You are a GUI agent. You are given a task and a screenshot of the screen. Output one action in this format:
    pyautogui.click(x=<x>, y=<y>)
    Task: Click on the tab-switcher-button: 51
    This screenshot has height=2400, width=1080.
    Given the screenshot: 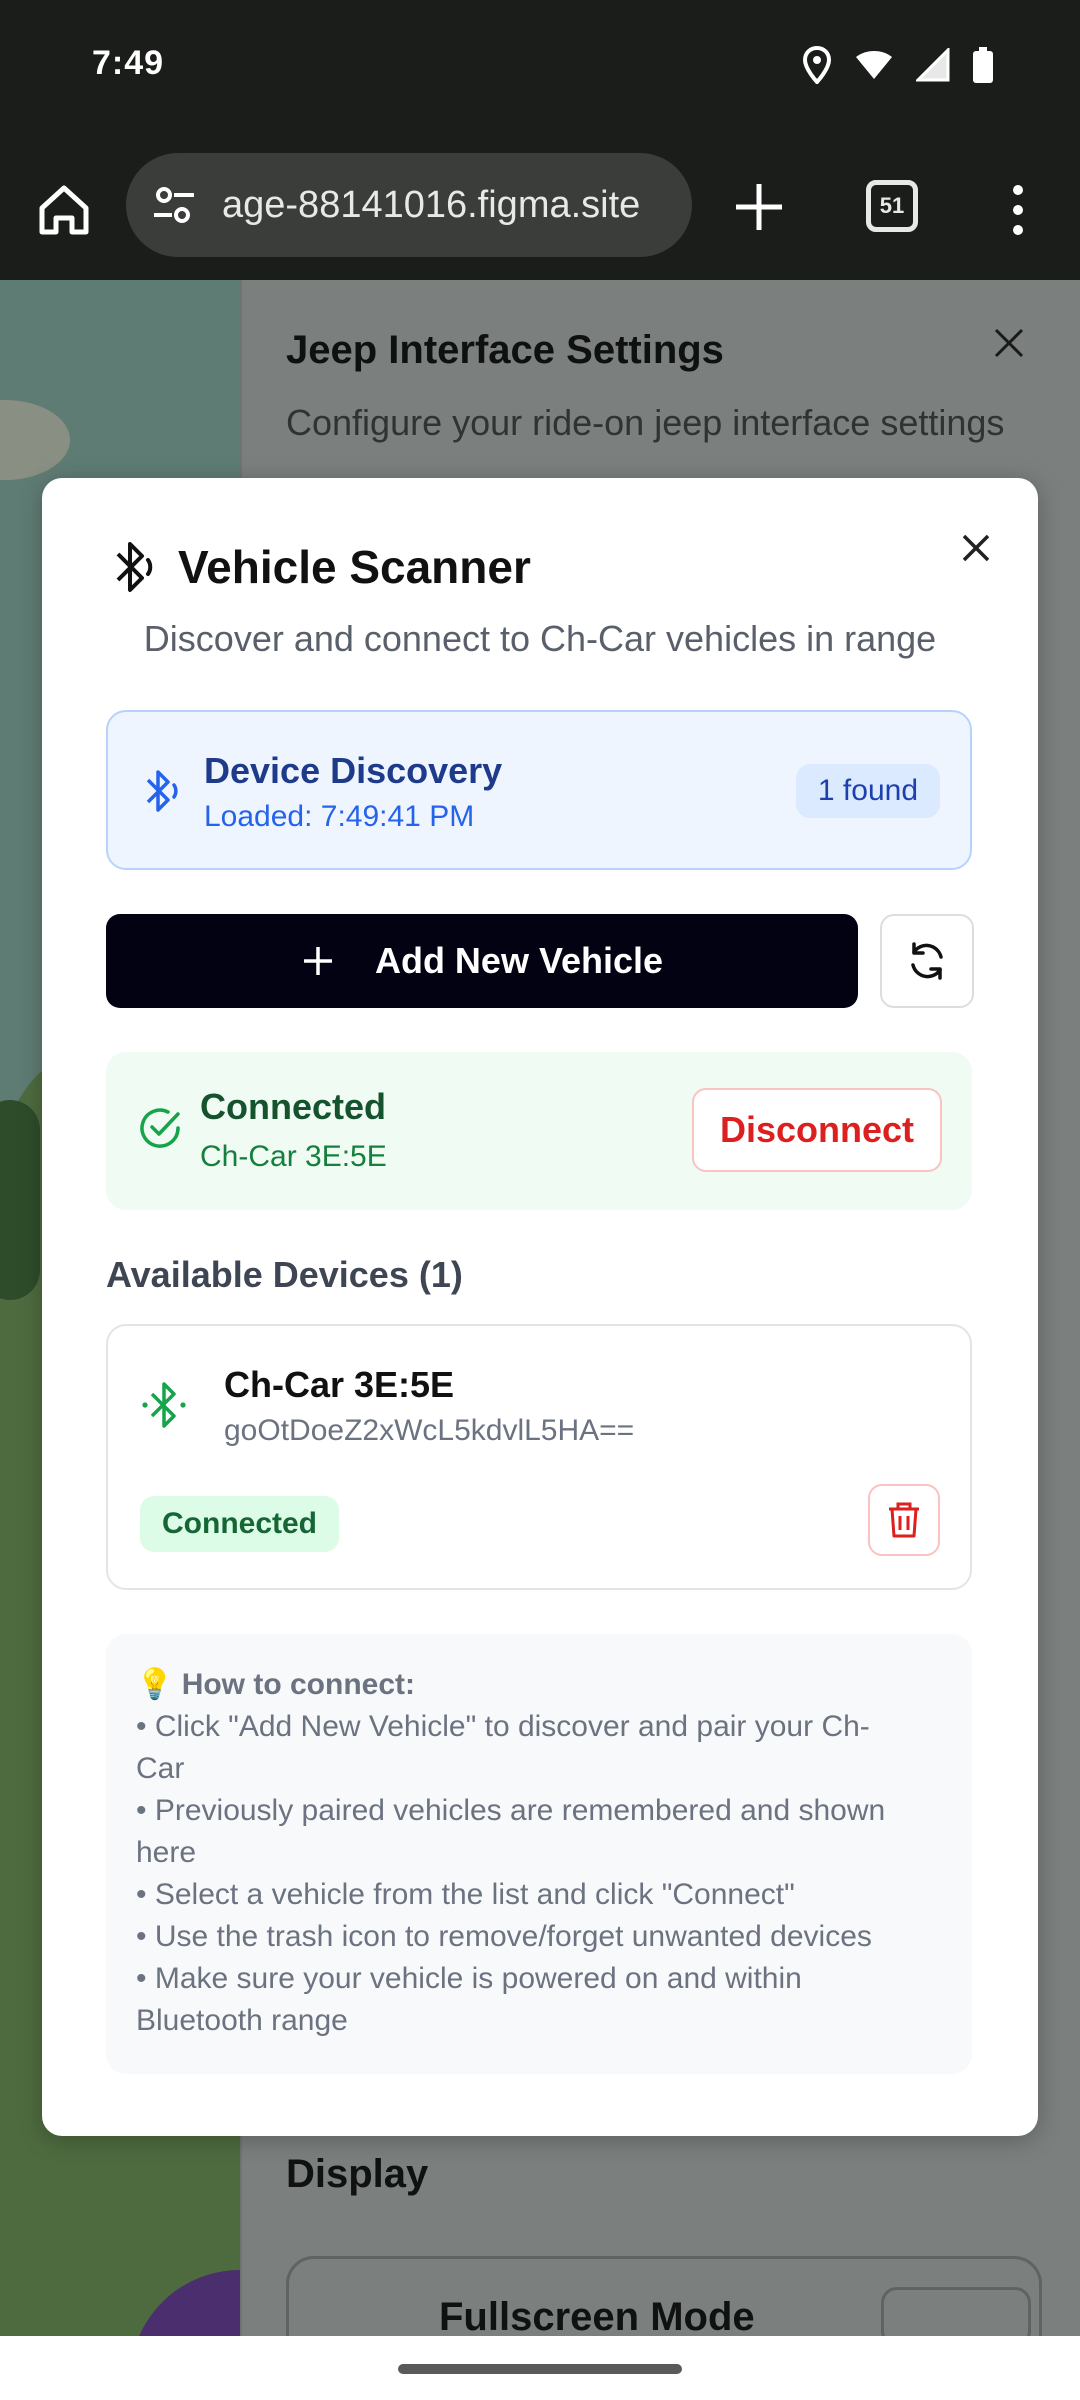 What is the action you would take?
    pyautogui.click(x=892, y=206)
    